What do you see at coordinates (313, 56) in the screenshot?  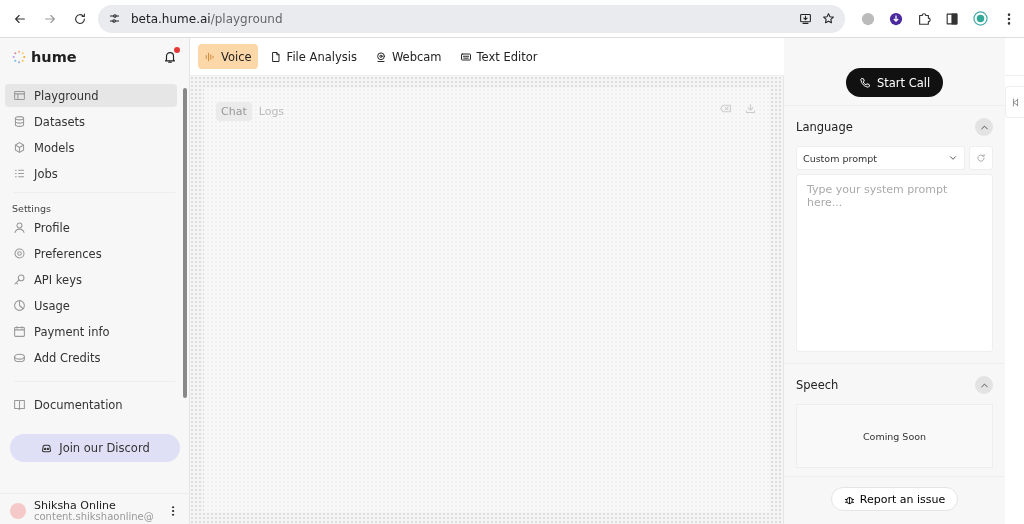 I see `mode-tab: File Analysis` at bounding box center [313, 56].